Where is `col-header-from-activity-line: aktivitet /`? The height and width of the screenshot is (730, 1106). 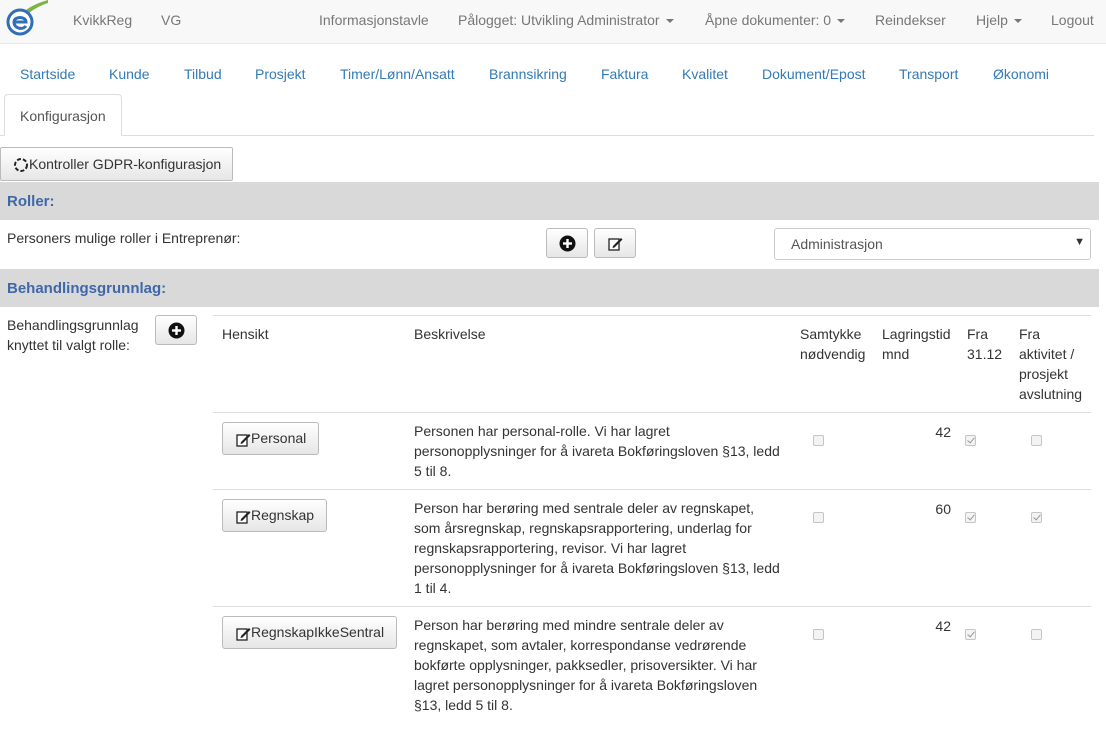 col-header-from-activity-line: aktivitet / is located at coordinates (1047, 354).